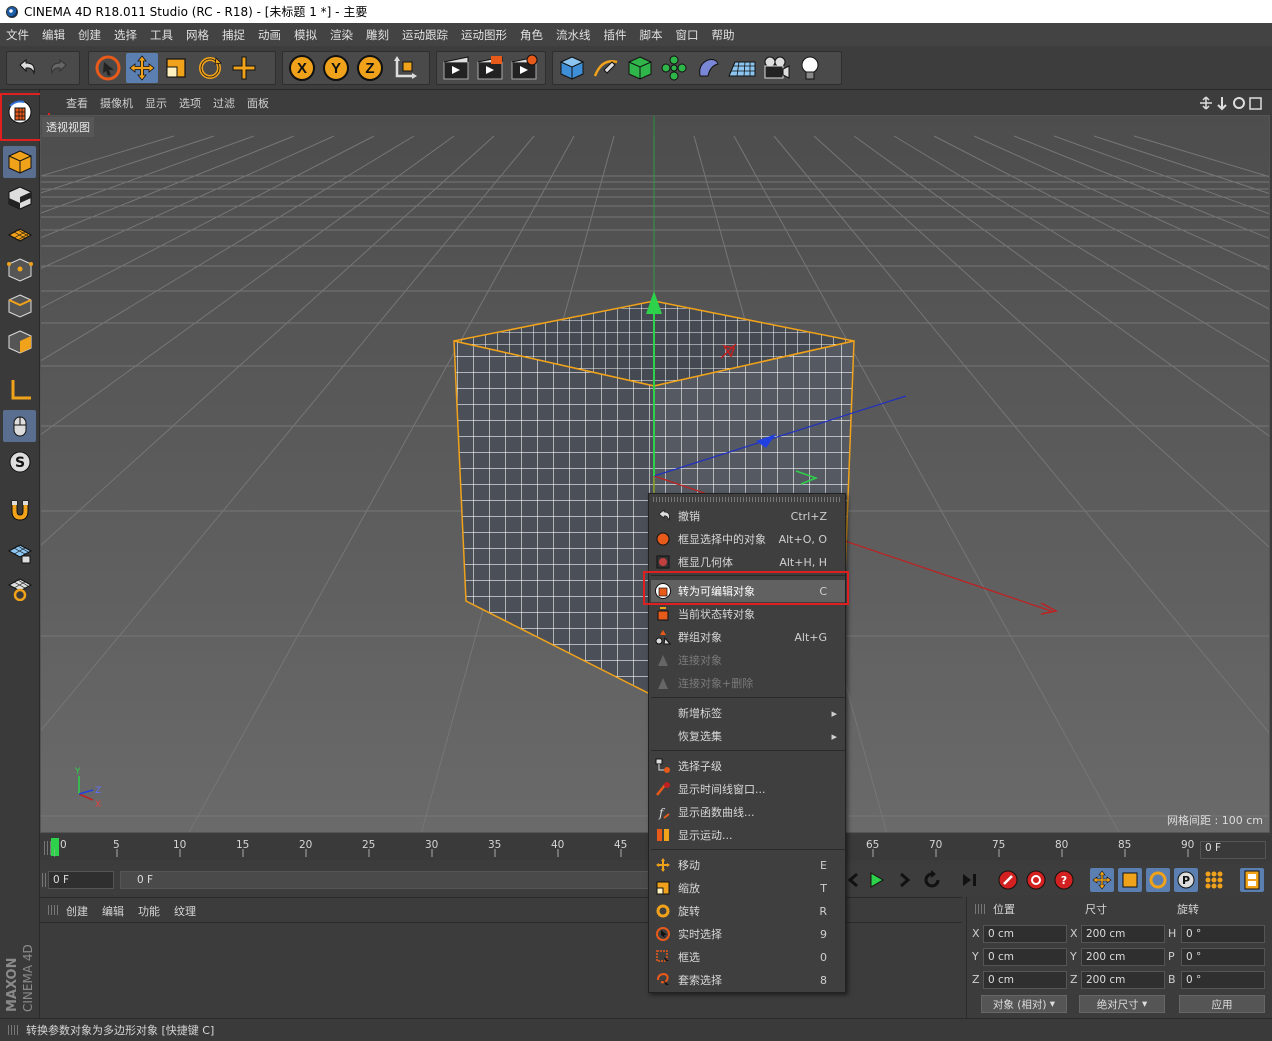  I want to click on menu-sculpt: 雕刻, so click(377, 35).